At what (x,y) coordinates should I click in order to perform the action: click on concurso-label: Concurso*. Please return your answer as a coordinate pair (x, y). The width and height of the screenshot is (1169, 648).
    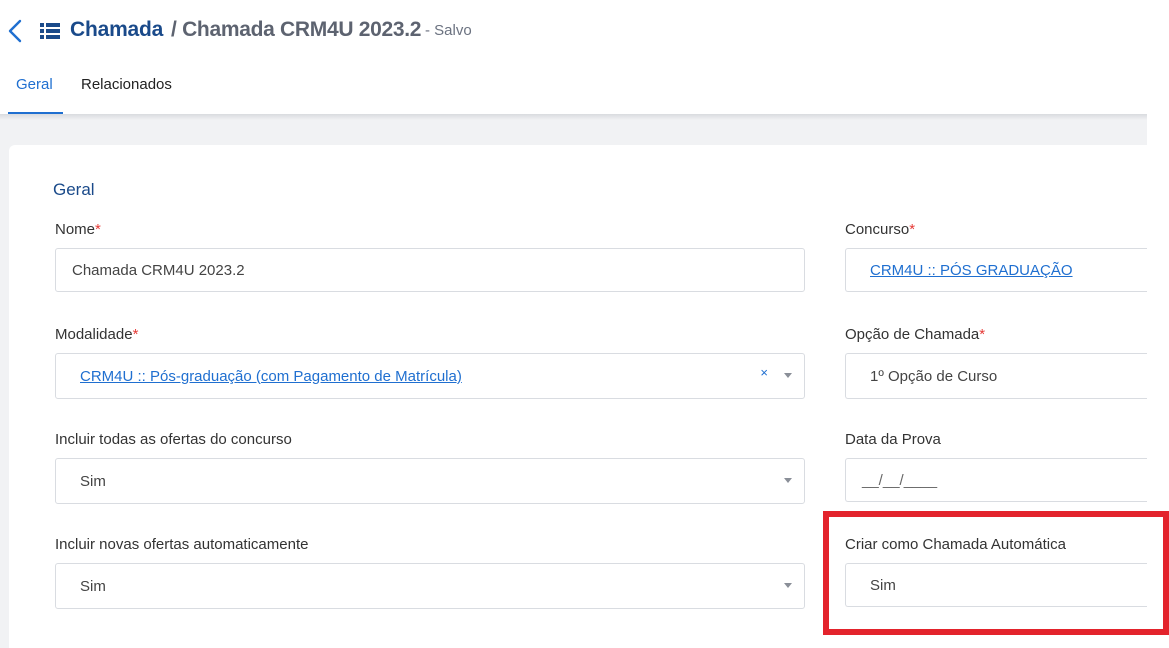
    Looking at the image, I should click on (880, 229).